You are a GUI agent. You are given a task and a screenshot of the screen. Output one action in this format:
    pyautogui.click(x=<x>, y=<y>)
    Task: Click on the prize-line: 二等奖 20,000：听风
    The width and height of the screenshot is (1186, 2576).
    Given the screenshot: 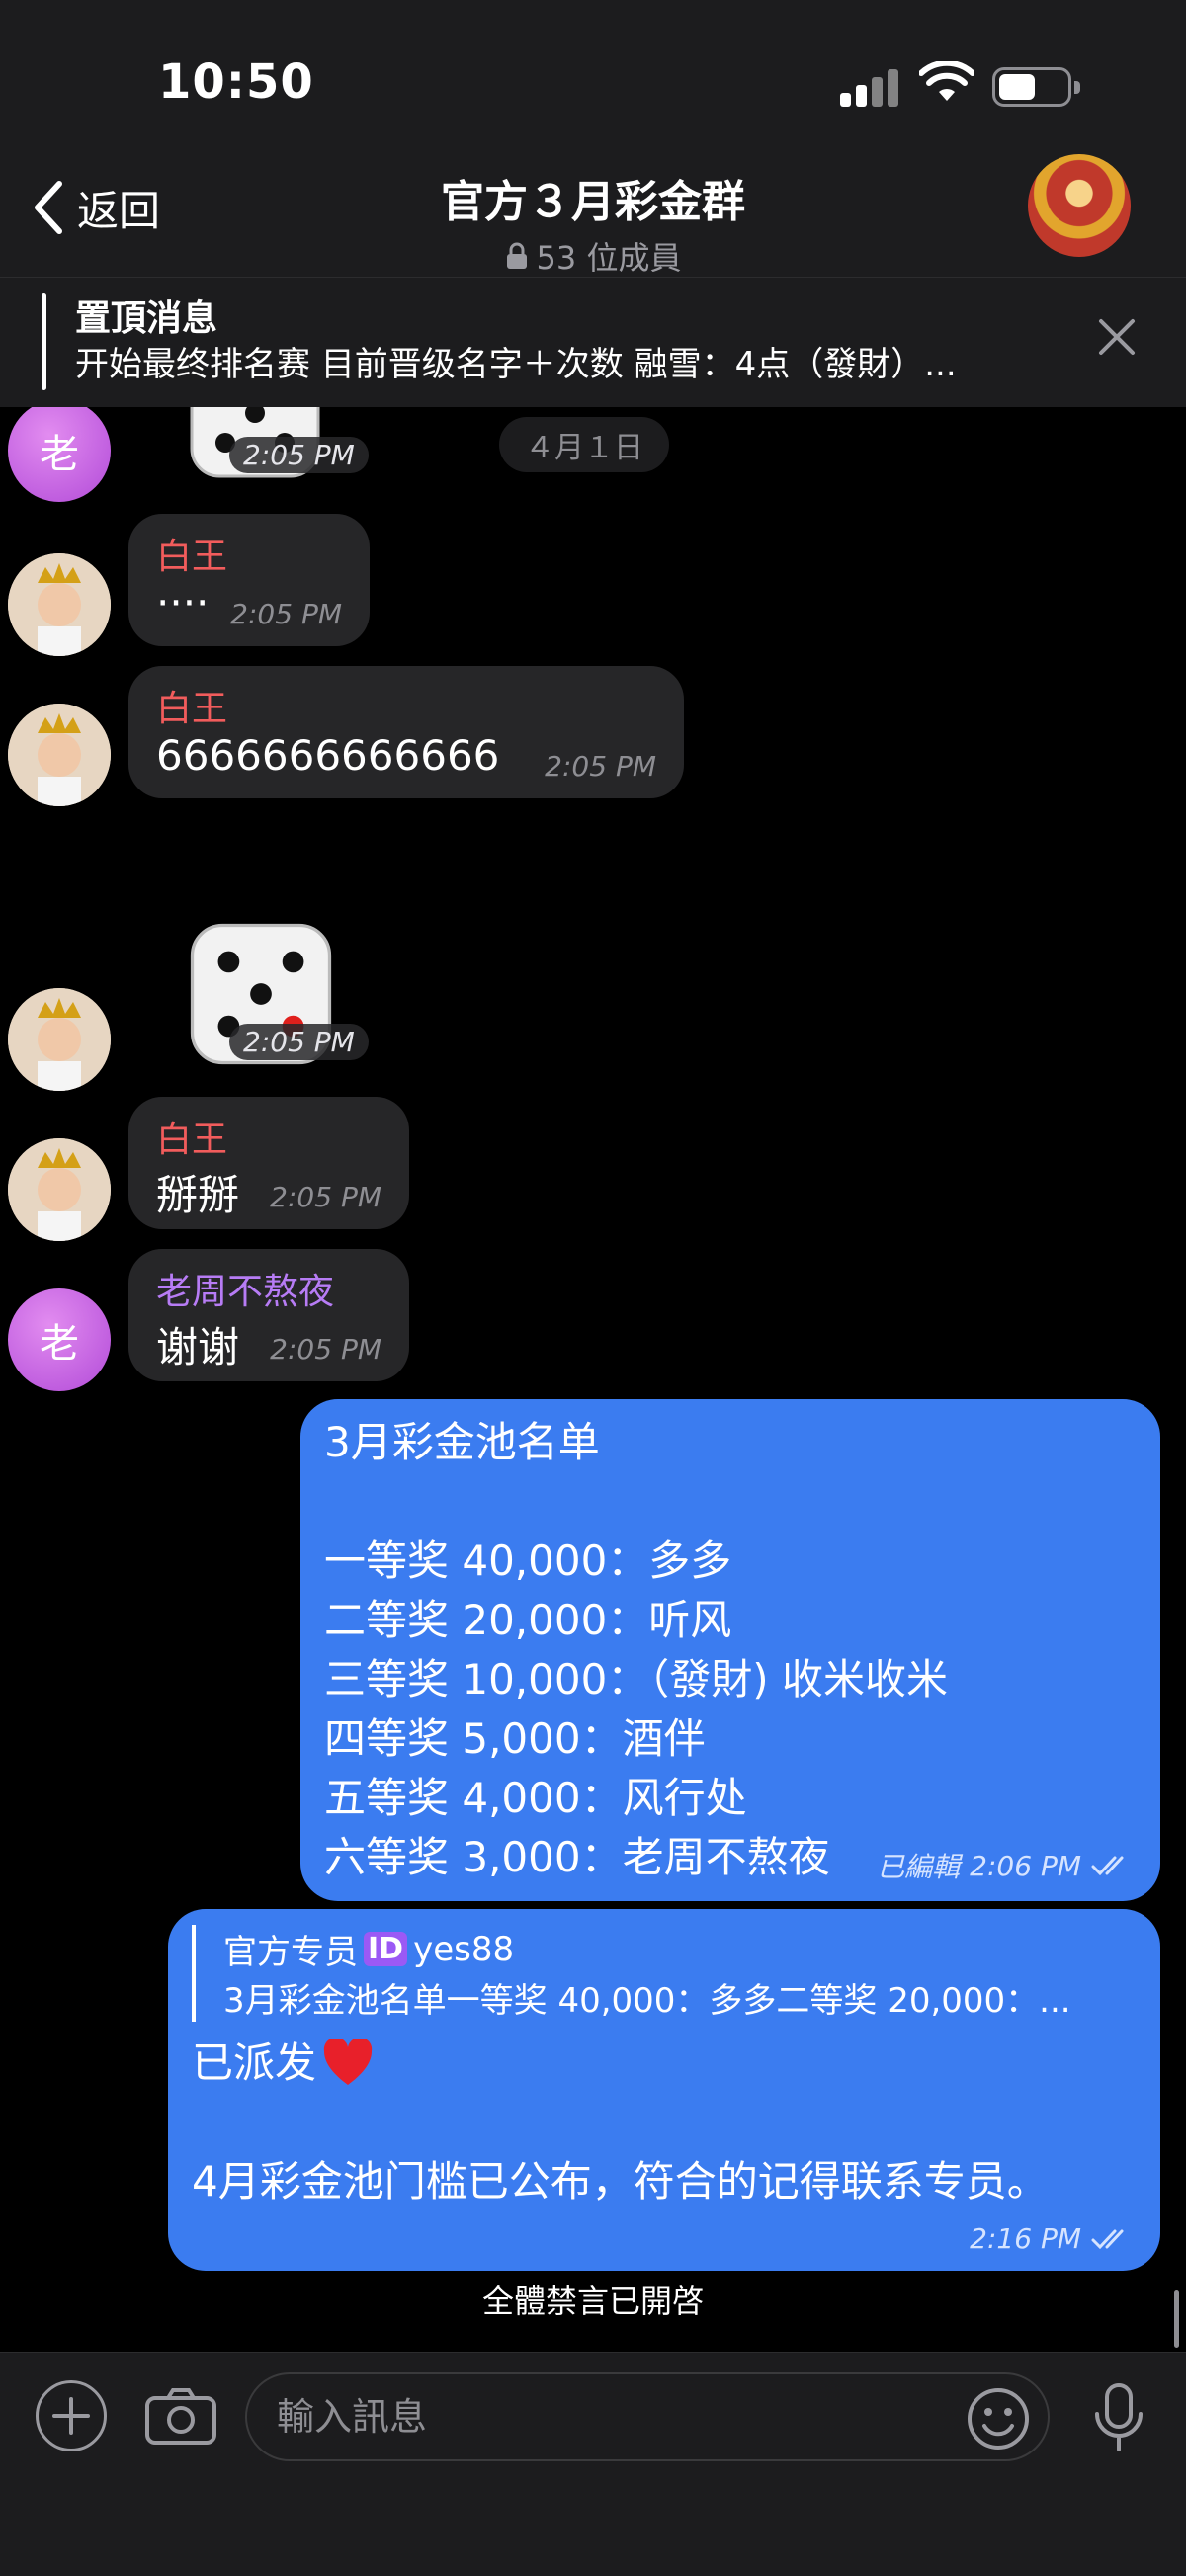 What is the action you would take?
    pyautogui.click(x=528, y=1620)
    